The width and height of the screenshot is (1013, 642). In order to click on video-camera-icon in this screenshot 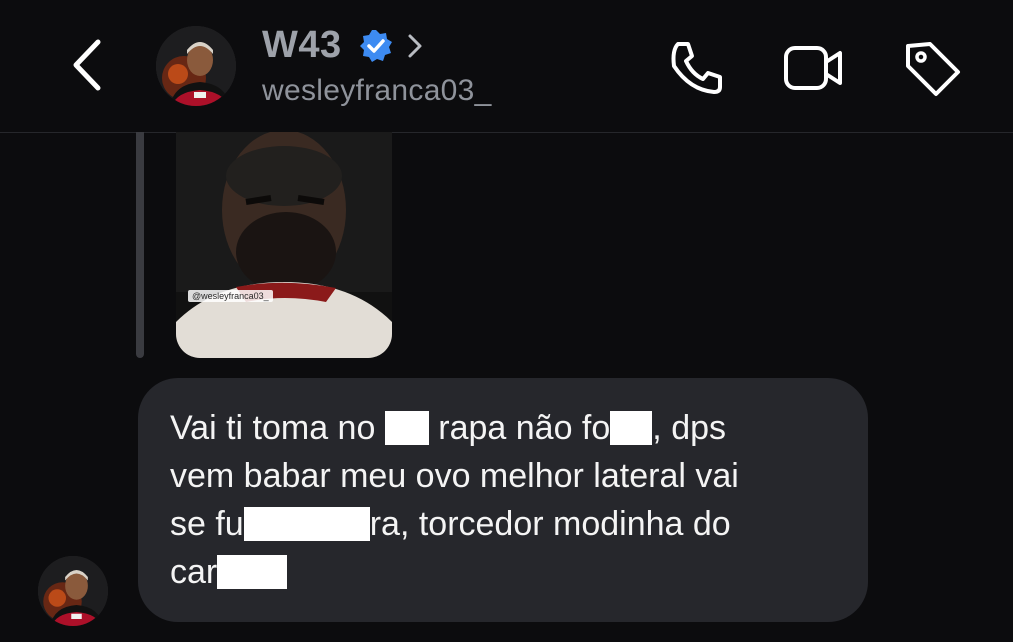, I will do `click(813, 68)`.